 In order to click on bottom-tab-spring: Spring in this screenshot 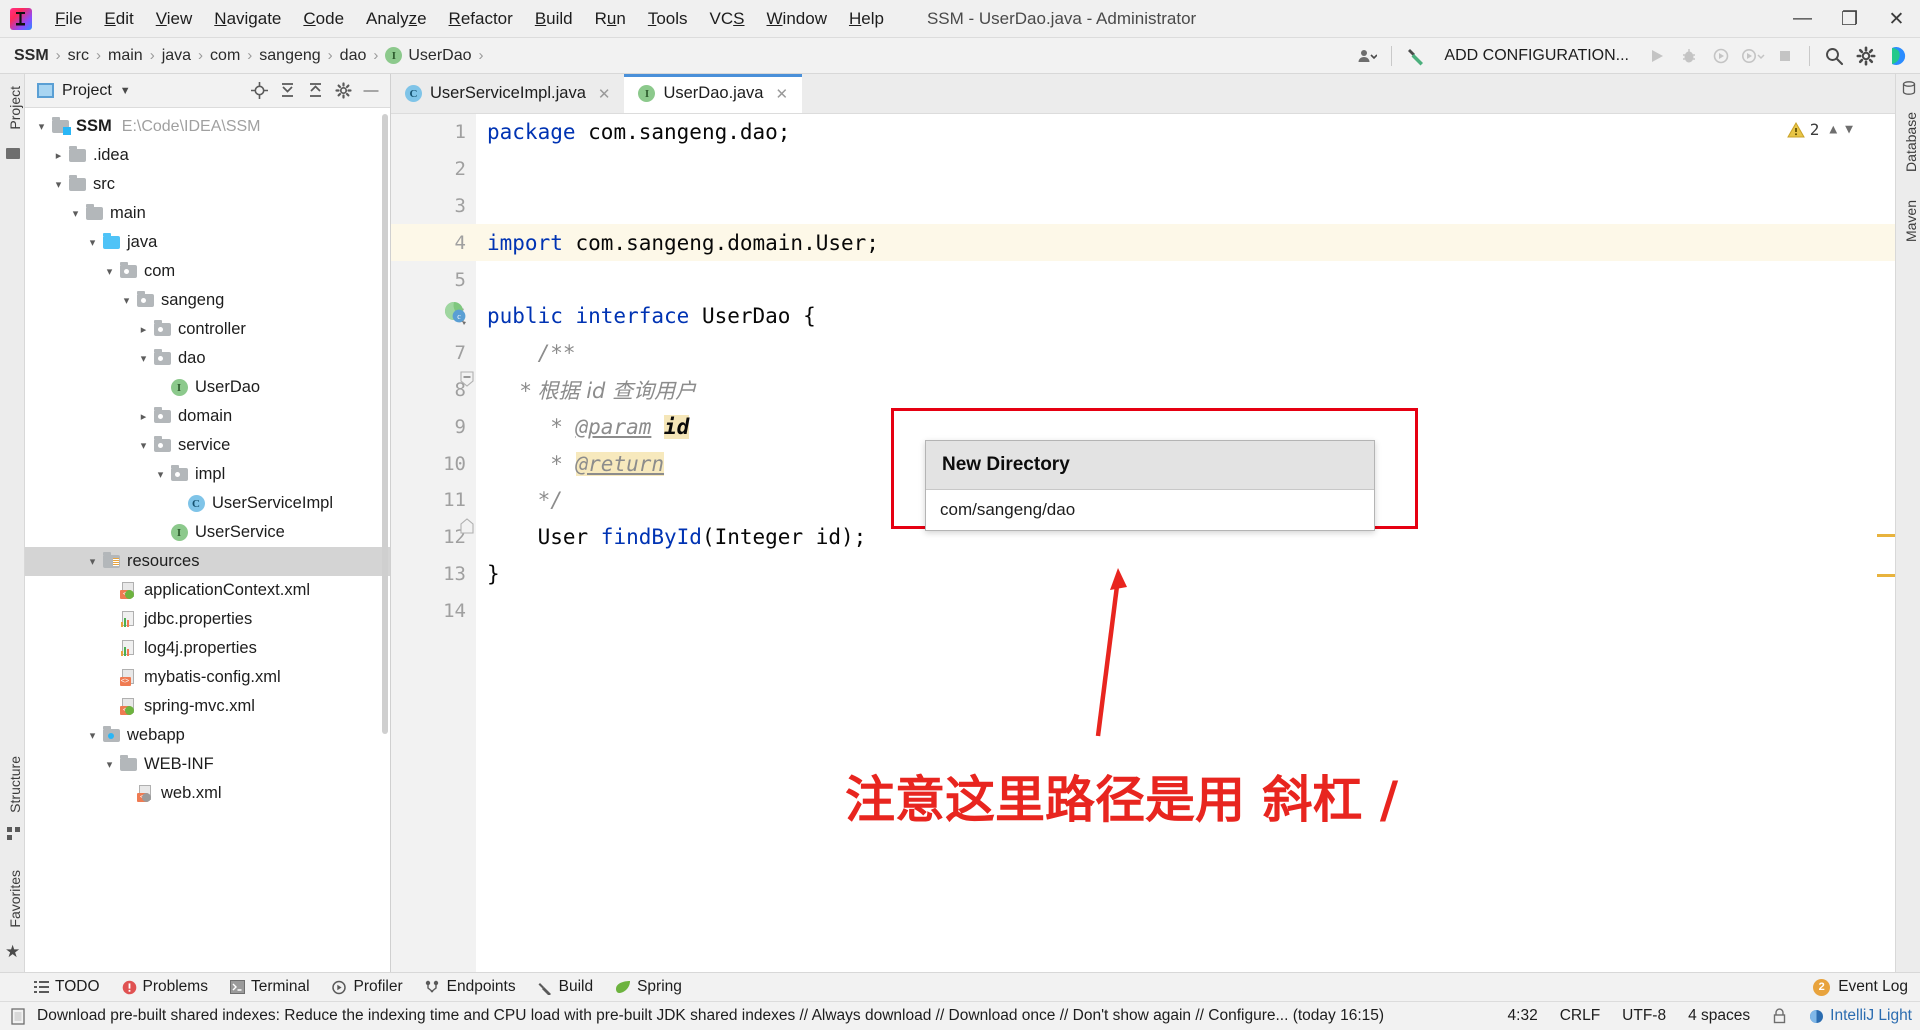, I will do `click(648, 987)`.